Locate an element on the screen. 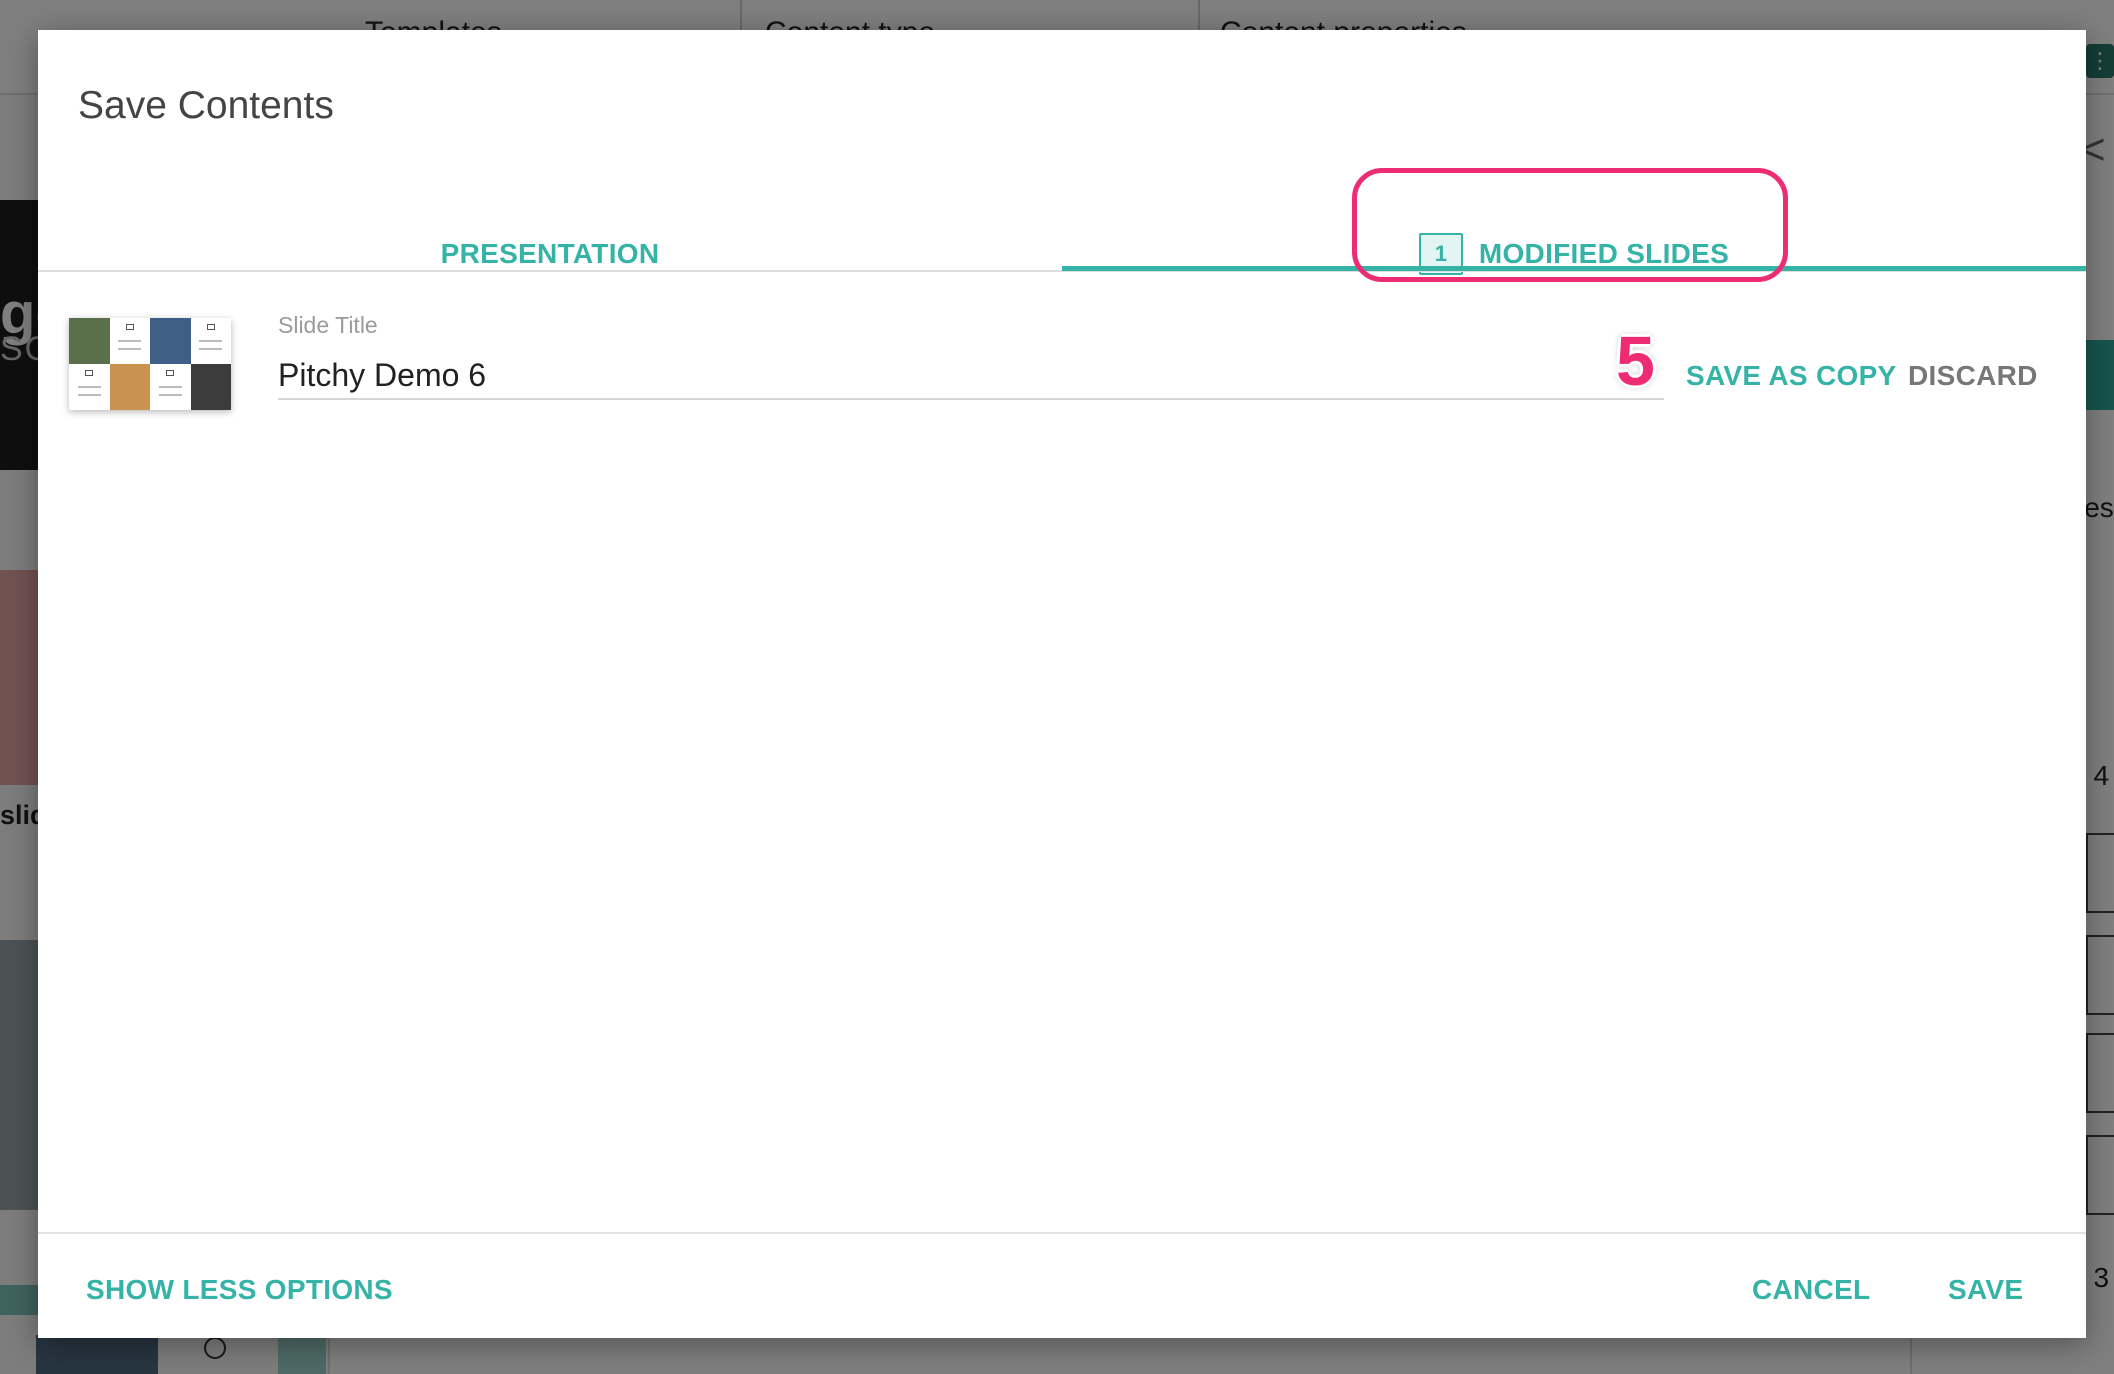 This screenshot has width=2114, height=1374. tab-modified-slides: 1 MODIFIED SLIDES is located at coordinates (1574, 254).